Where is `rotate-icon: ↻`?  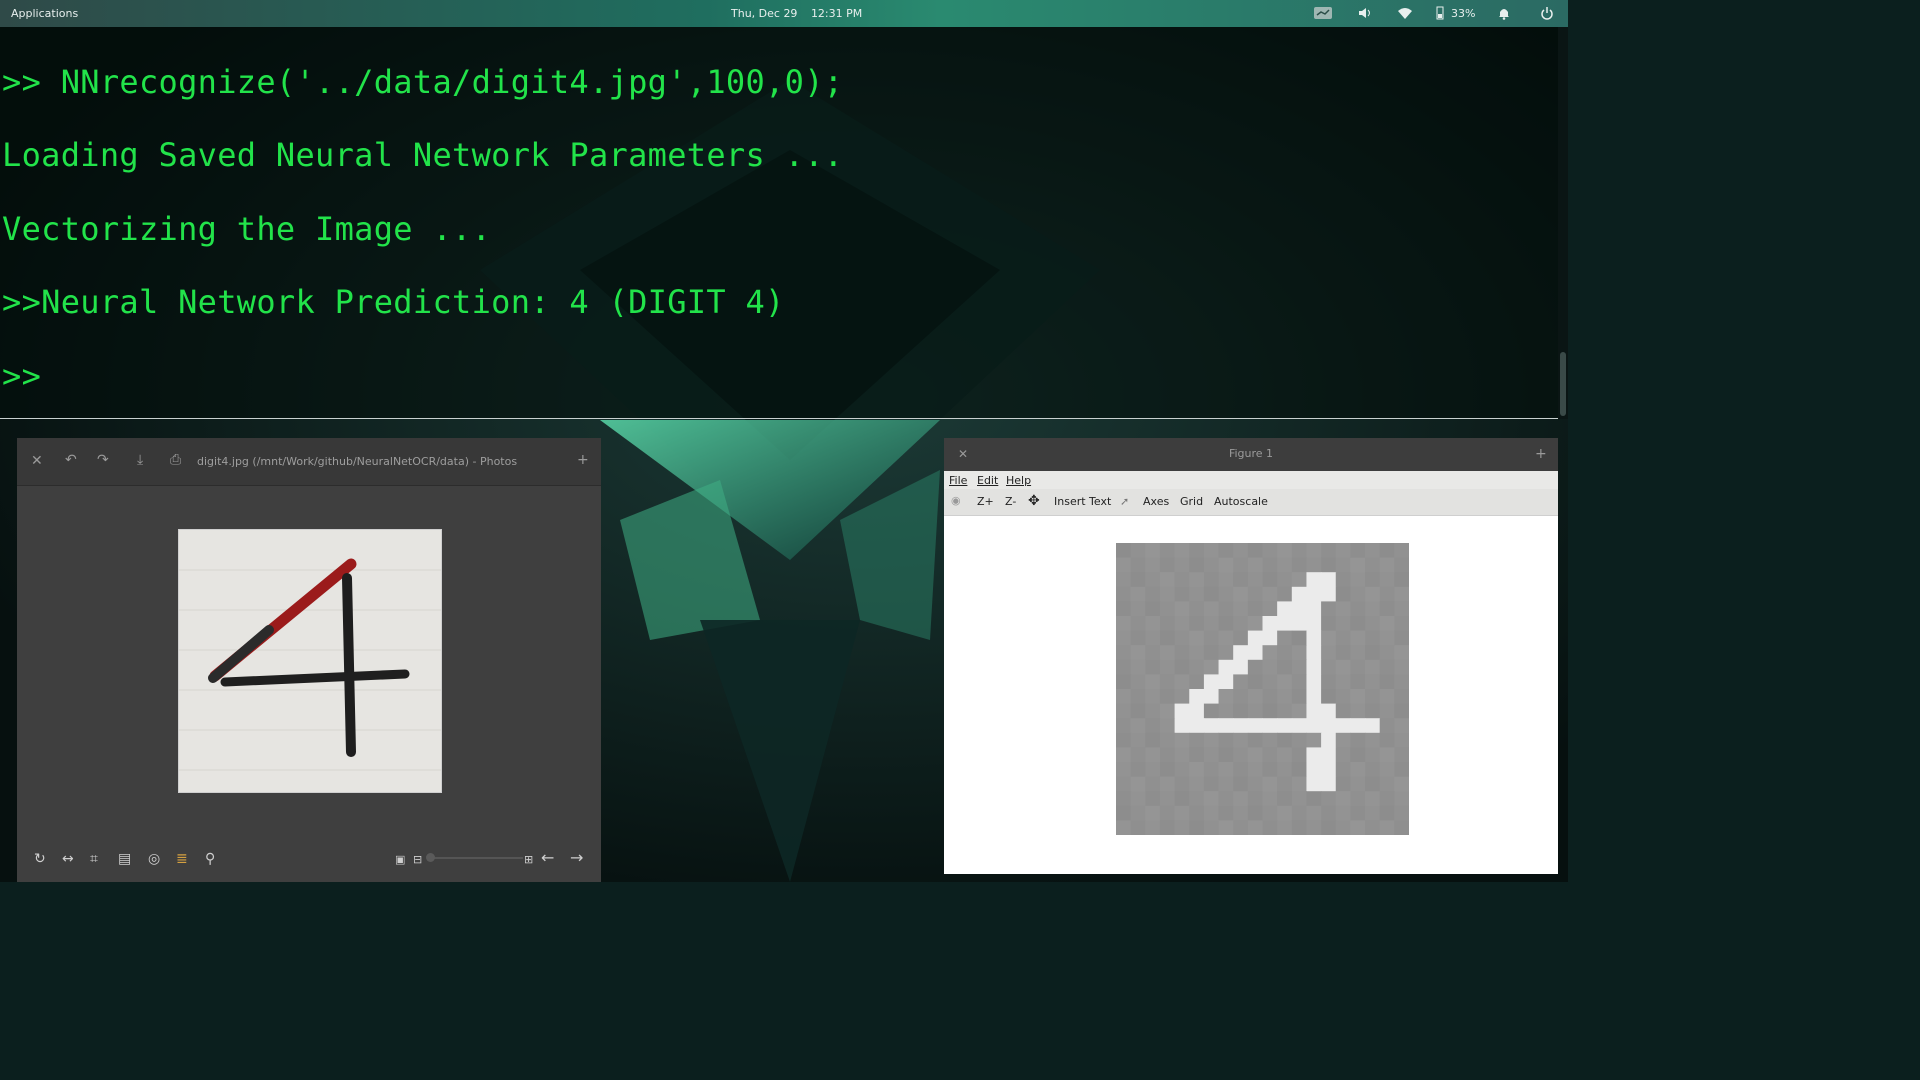 rotate-icon: ↻ is located at coordinates (40, 859).